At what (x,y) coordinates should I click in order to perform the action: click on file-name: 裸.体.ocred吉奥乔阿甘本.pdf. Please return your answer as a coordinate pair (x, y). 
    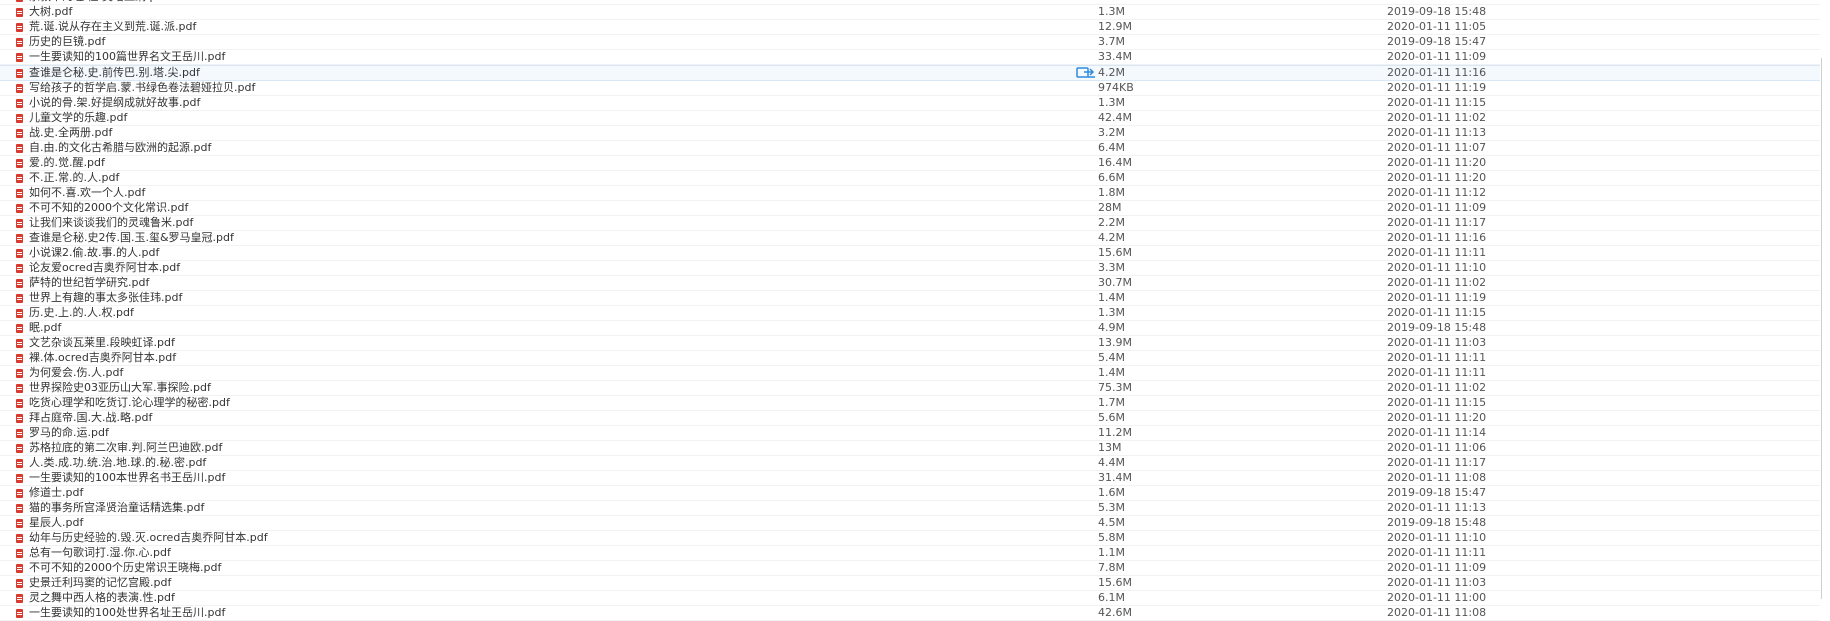
    Looking at the image, I should click on (102, 358).